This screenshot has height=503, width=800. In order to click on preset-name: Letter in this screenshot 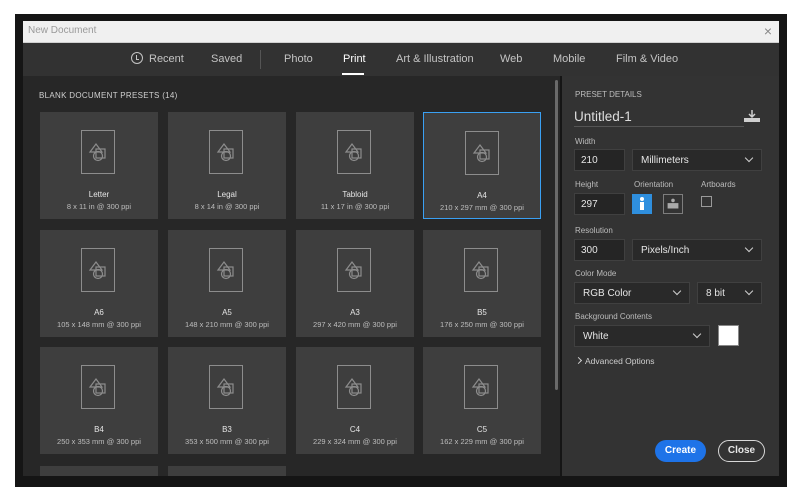, I will do `click(99, 194)`.